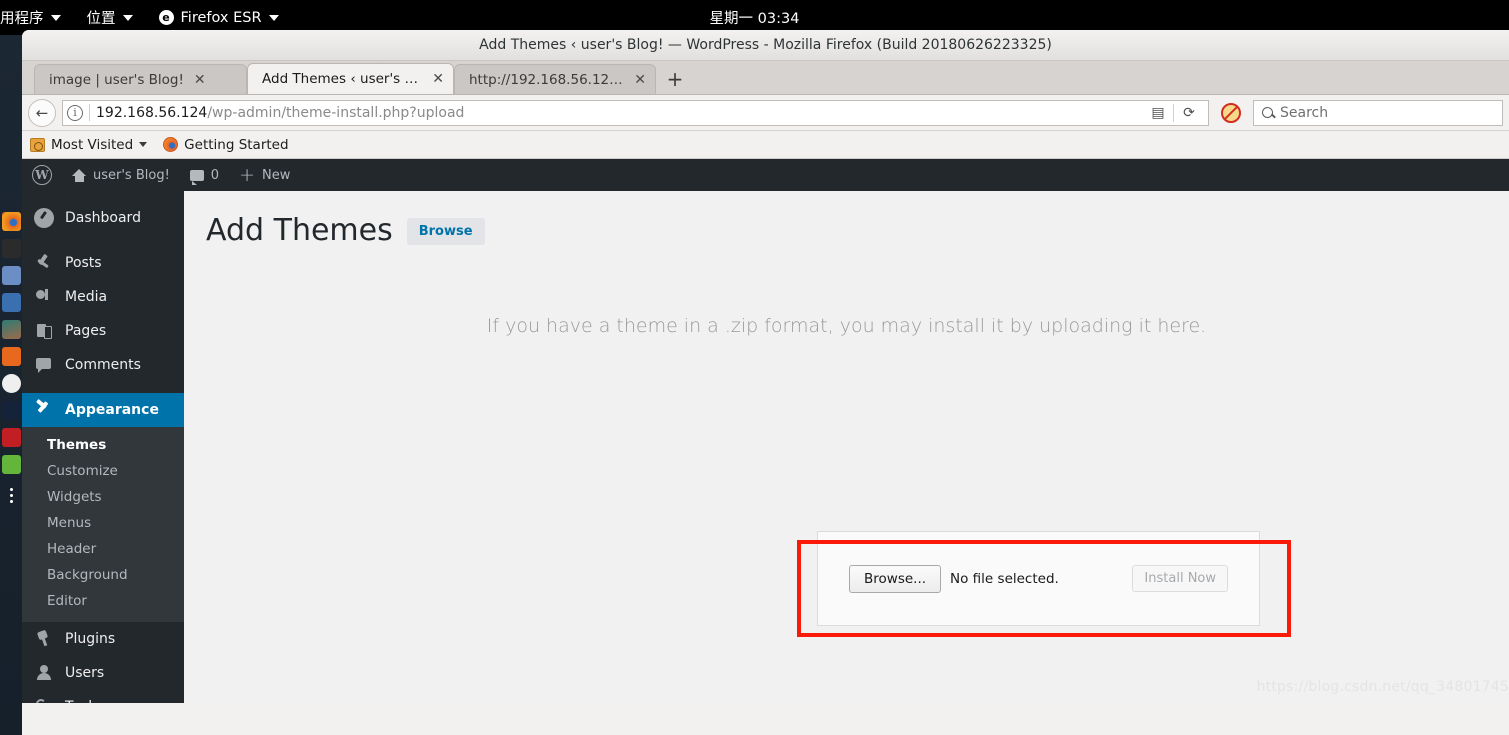  Describe the element at coordinates (86, 331) in the screenshot. I see `sidebar-item-label: Pages` at that location.